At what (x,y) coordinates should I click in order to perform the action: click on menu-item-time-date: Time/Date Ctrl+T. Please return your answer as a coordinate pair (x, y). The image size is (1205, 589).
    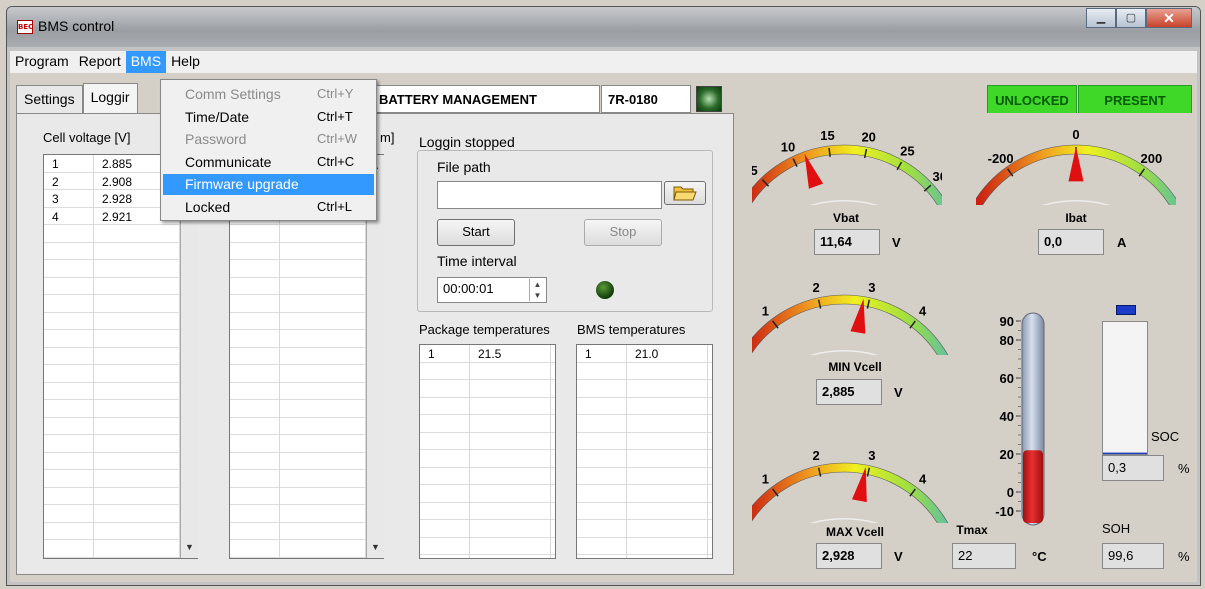
    Looking at the image, I should click on (268, 117).